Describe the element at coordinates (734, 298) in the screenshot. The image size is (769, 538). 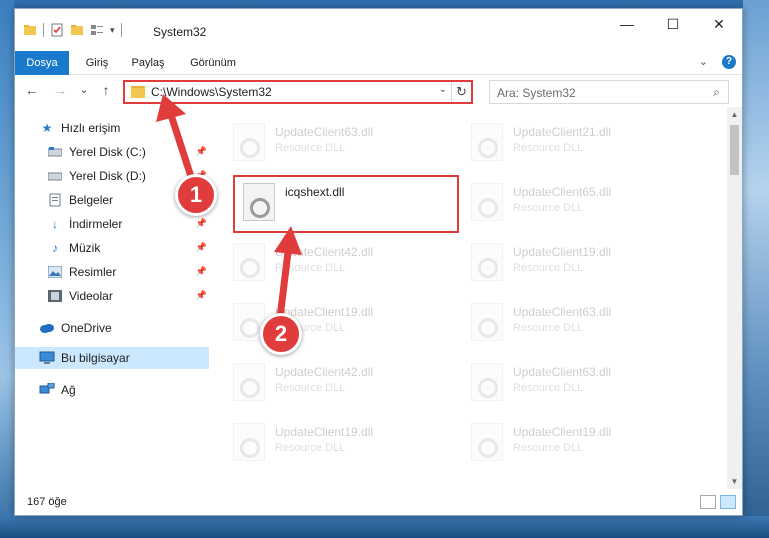
I see `vertical-scrollbar: ▲ ▼` at that location.